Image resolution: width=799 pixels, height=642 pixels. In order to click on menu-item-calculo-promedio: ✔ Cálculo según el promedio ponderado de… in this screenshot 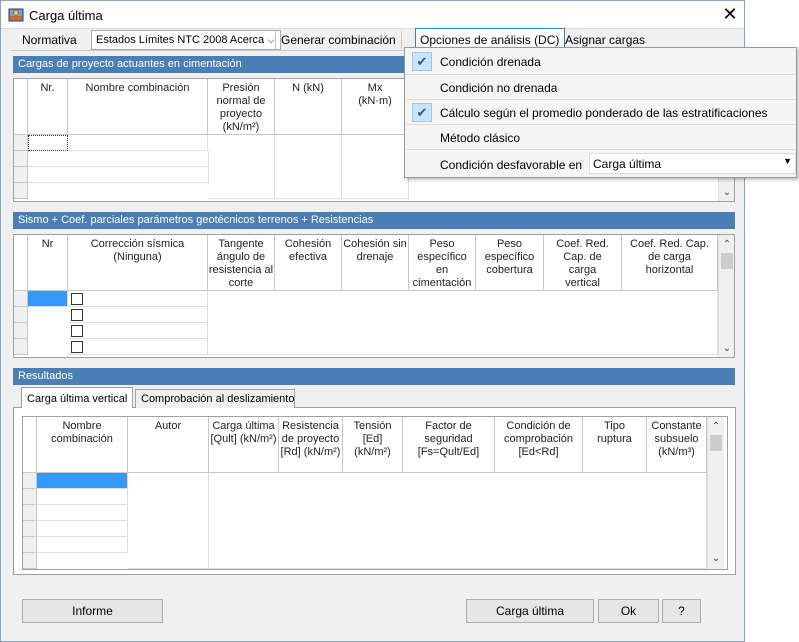, I will do `click(600, 111)`.